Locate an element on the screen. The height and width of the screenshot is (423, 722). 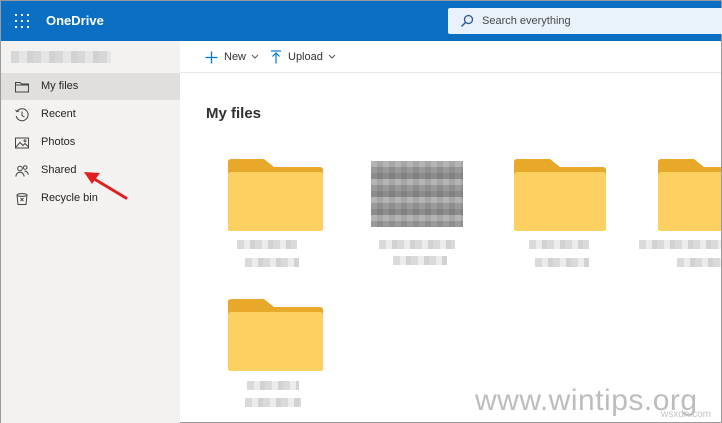
command-bar: New Upload is located at coordinates (450, 57).